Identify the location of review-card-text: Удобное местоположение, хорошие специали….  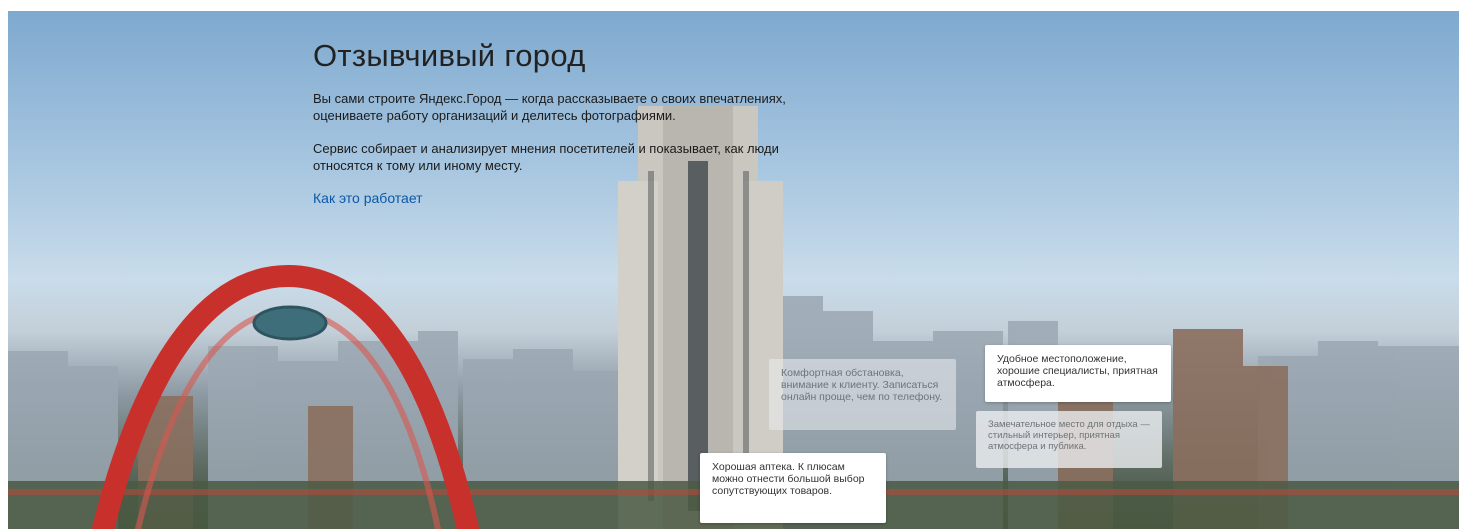
(1077, 371).